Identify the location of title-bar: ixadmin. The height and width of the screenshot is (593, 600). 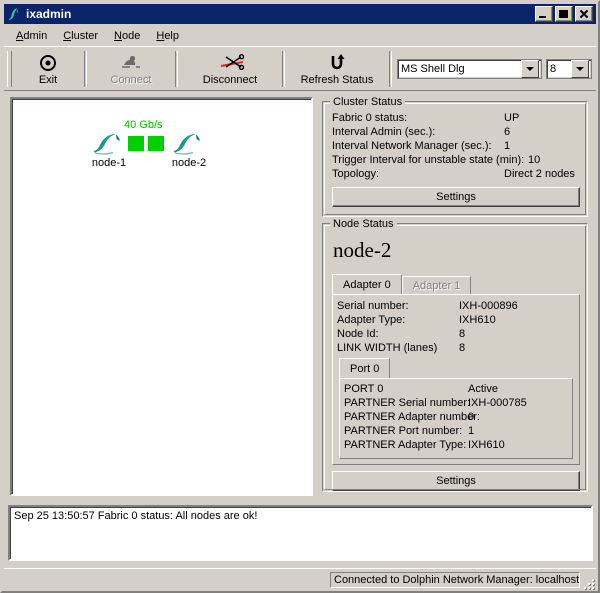
(300, 14).